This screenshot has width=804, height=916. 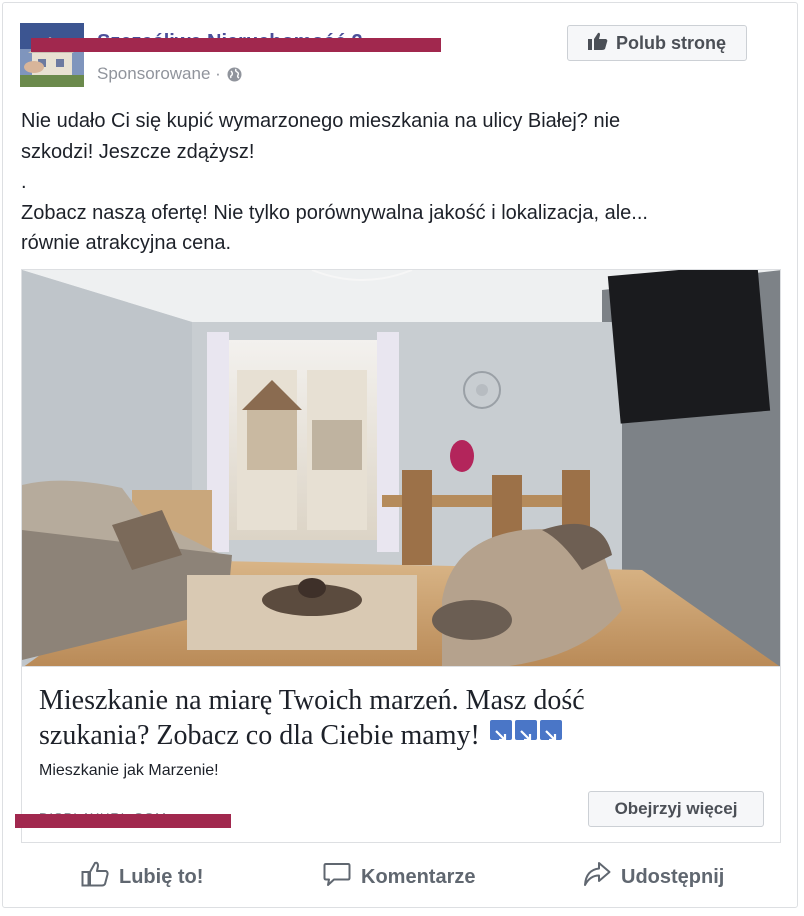 I want to click on post-actions-bar: Lubię to! Komentarze Udostępnij, so click(x=403, y=877).